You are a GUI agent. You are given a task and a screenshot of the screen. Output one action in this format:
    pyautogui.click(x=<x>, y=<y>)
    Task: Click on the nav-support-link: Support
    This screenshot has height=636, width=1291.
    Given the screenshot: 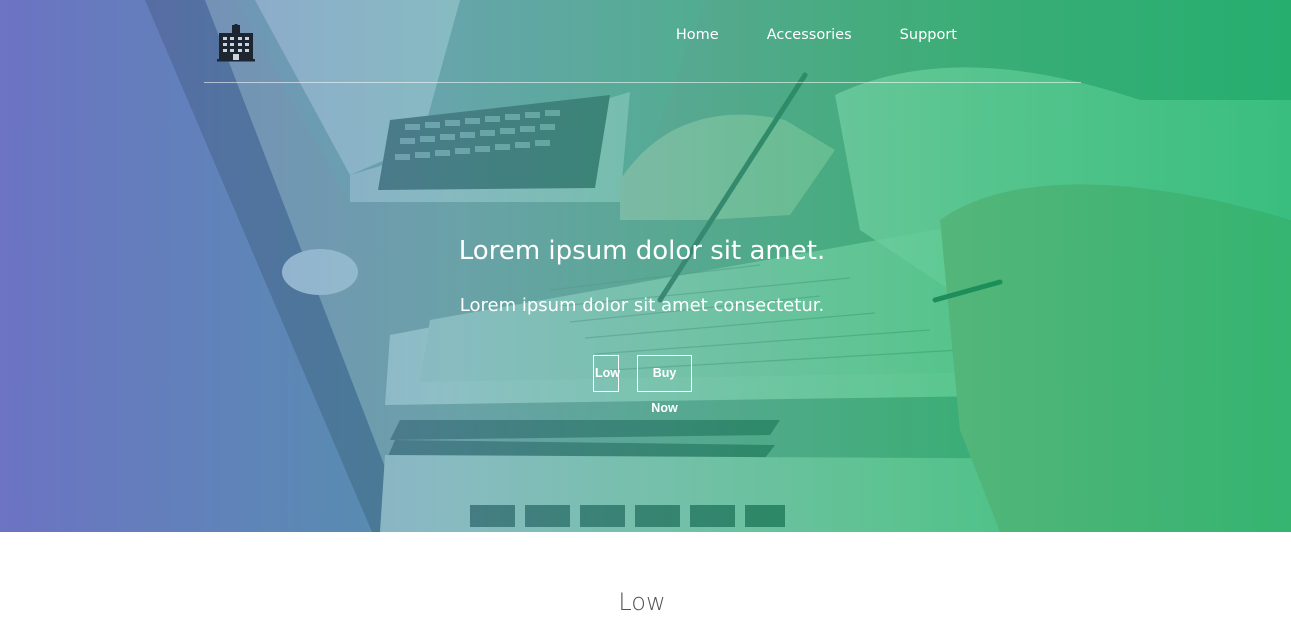 What is the action you would take?
    pyautogui.click(x=928, y=35)
    